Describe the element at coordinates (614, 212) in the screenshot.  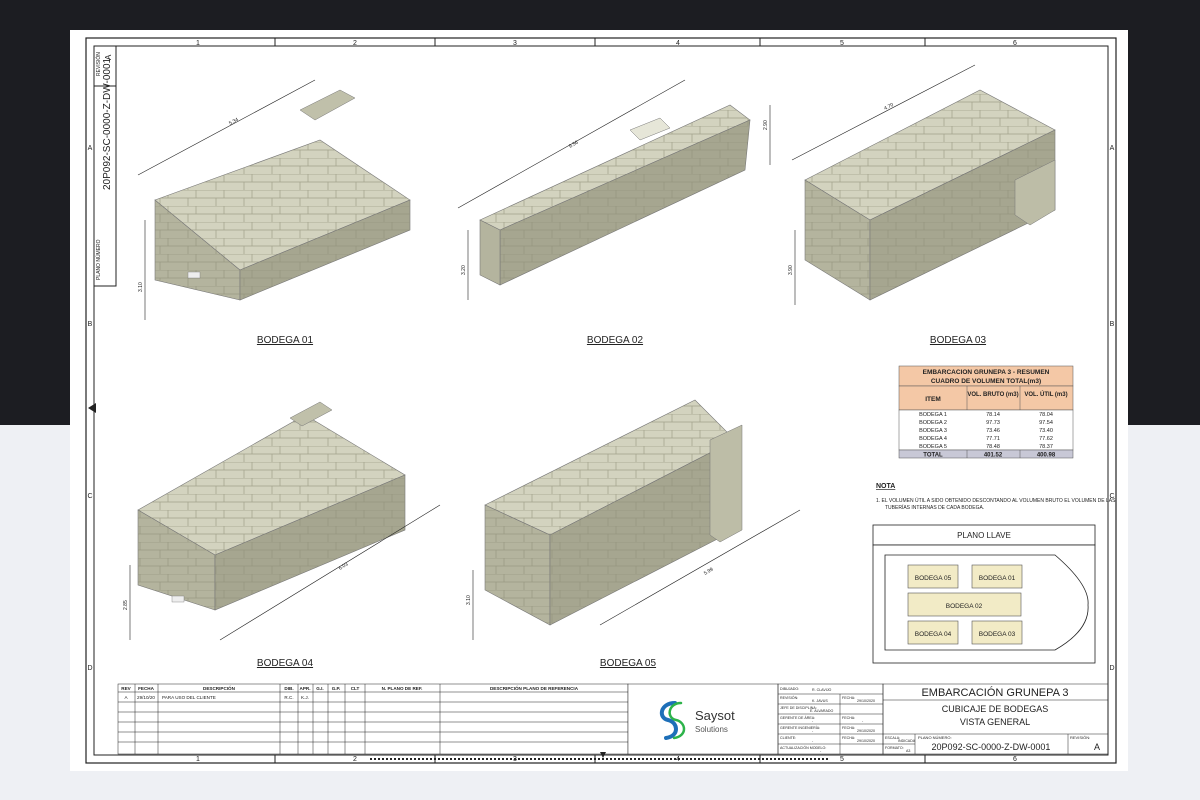
I see `hold-view-02: 9.56 2.90 3.20 BODEGA 02` at that location.